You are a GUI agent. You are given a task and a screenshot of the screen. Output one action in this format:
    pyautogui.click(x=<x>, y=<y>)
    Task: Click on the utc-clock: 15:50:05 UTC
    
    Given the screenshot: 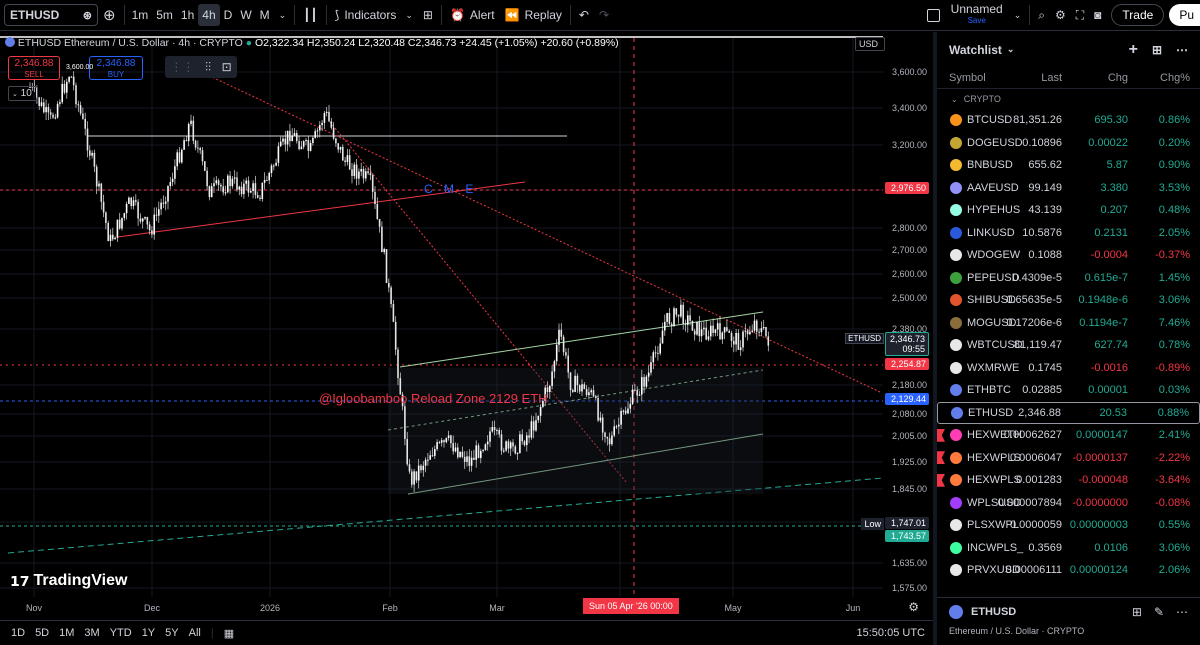 What is the action you would take?
    pyautogui.click(x=892, y=633)
    